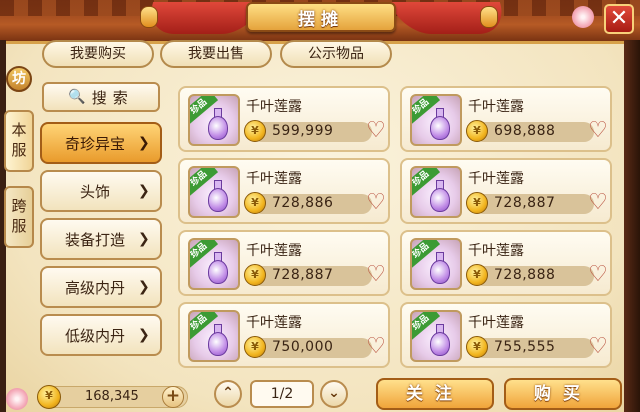 The width and height of the screenshot is (640, 412). Describe the element at coordinates (284, 119) in the screenshot. I see `item-card: 珍品 千叶莲露 ¥ 599,999 ♡` at that location.